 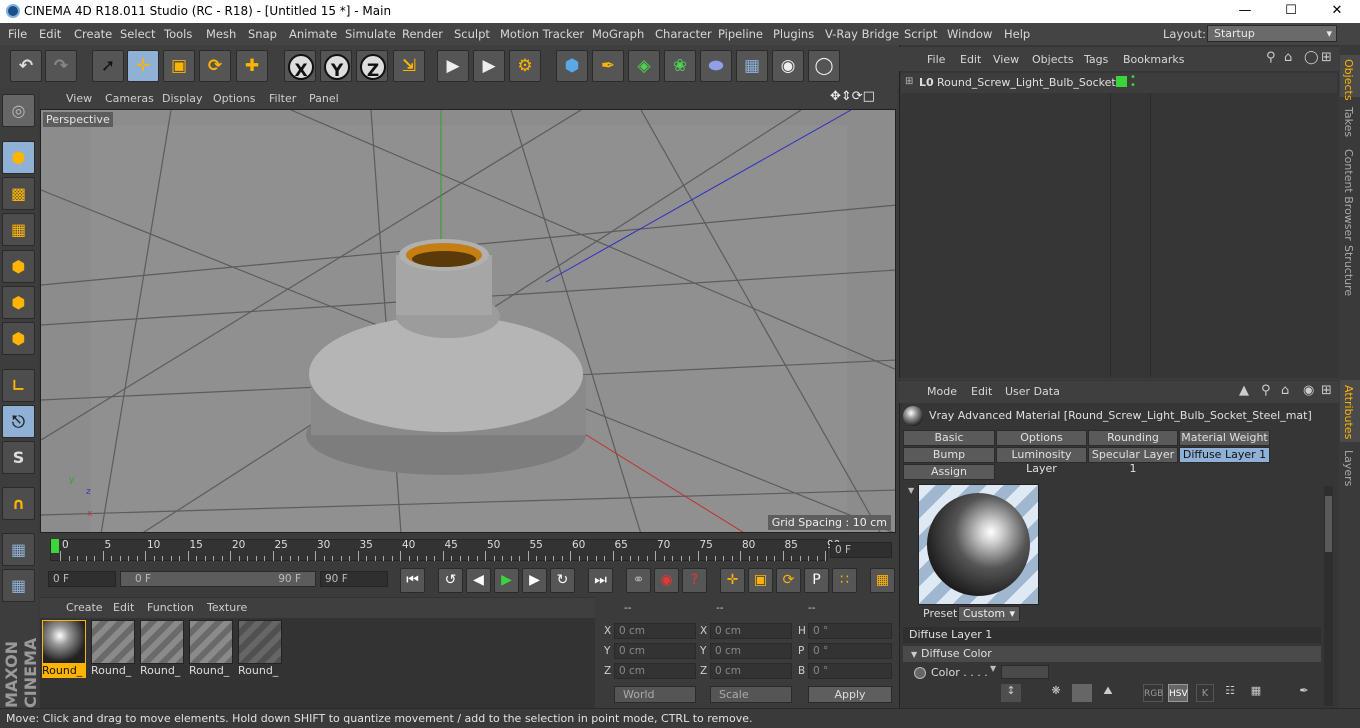 What do you see at coordinates (562, 580) in the screenshot?
I see `next-key-button: ↻` at bounding box center [562, 580].